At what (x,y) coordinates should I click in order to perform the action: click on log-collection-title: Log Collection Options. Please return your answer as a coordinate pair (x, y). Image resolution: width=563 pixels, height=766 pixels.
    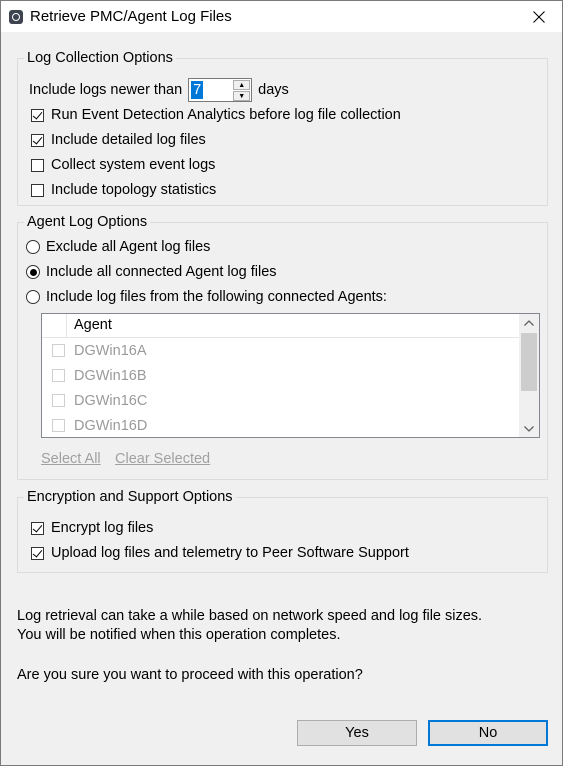
    Looking at the image, I should click on (100, 58).